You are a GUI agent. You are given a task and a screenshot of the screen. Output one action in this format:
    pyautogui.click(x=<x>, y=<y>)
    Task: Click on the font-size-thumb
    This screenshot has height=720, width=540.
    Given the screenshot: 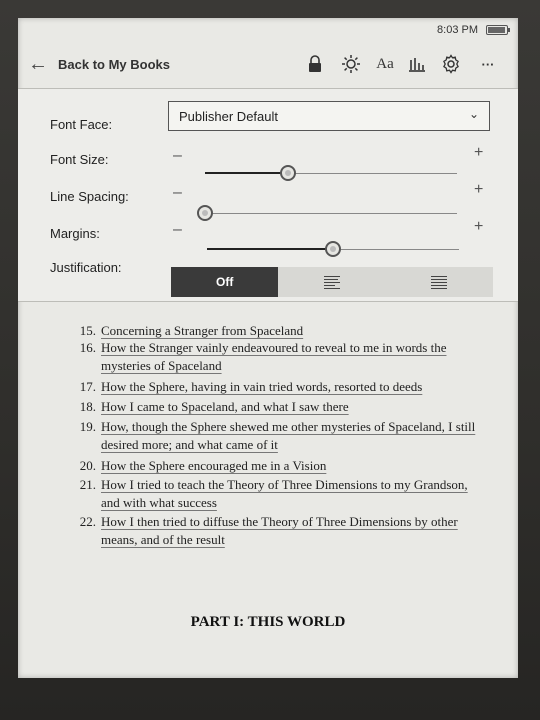 What is the action you would take?
    pyautogui.click(x=288, y=173)
    